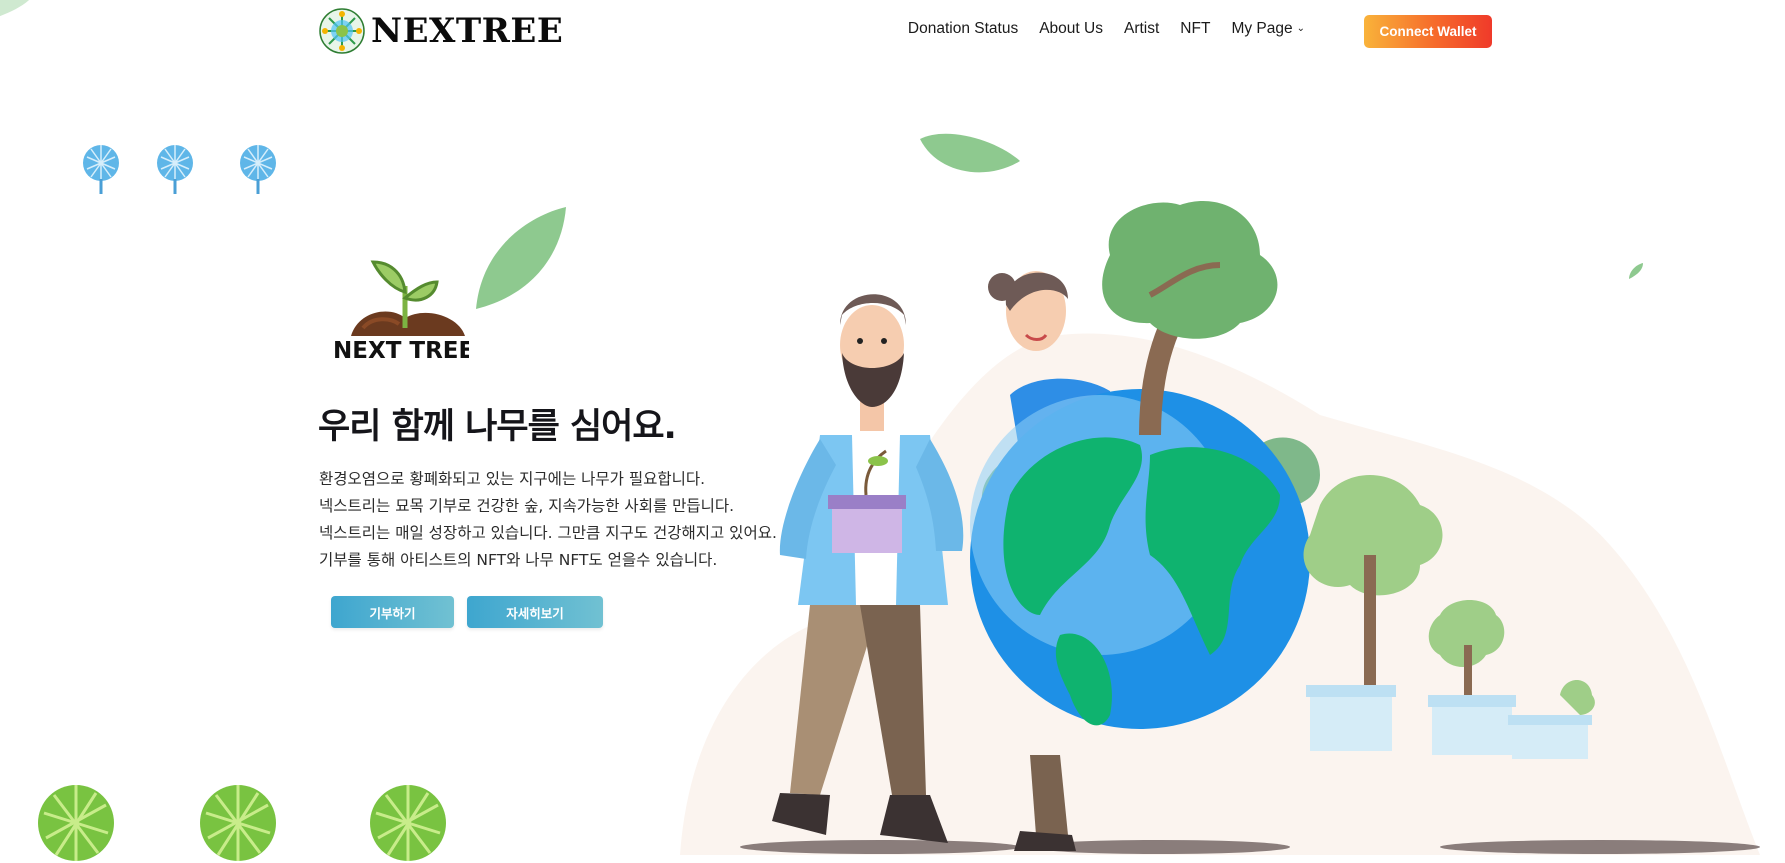  I want to click on nav-about-us: About Us, so click(1071, 29).